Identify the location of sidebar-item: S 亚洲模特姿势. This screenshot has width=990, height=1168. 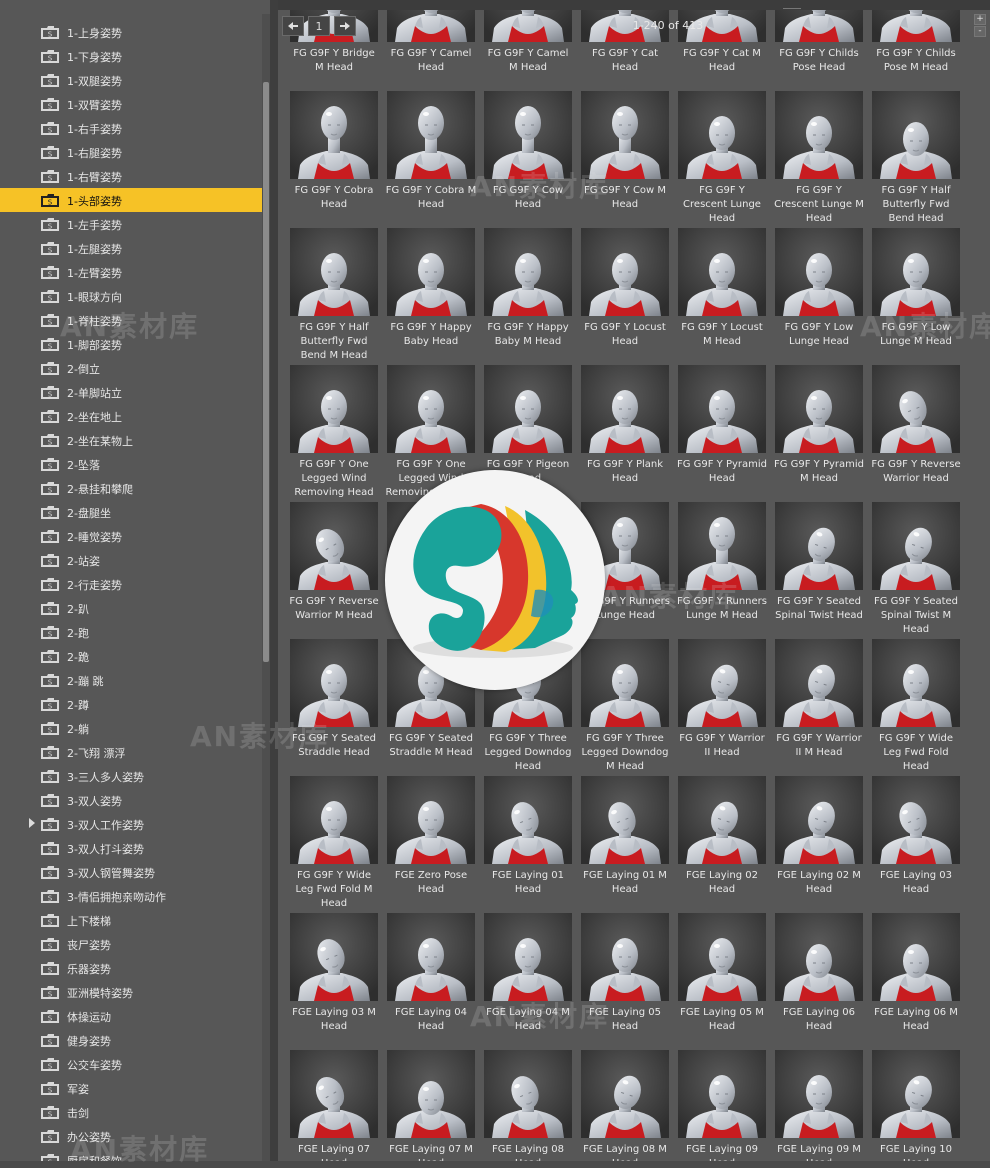
(131, 992).